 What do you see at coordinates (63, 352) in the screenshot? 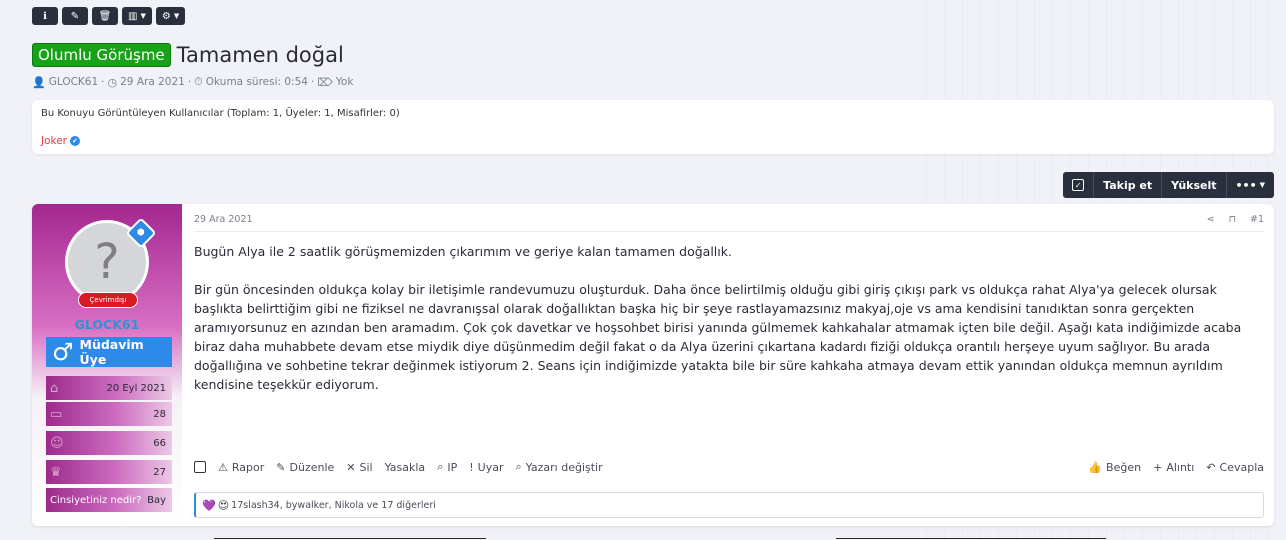
I see `male-icon: ♂` at bounding box center [63, 352].